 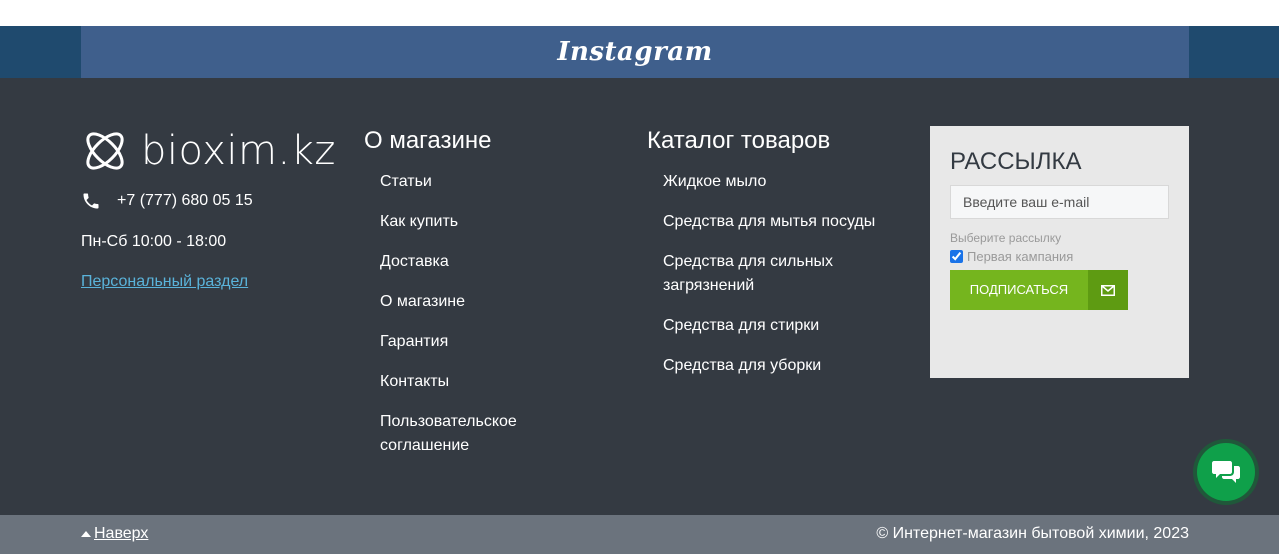 I want to click on subscribe-button: ПОДПИСАТЬСЯ, so click(x=1039, y=290).